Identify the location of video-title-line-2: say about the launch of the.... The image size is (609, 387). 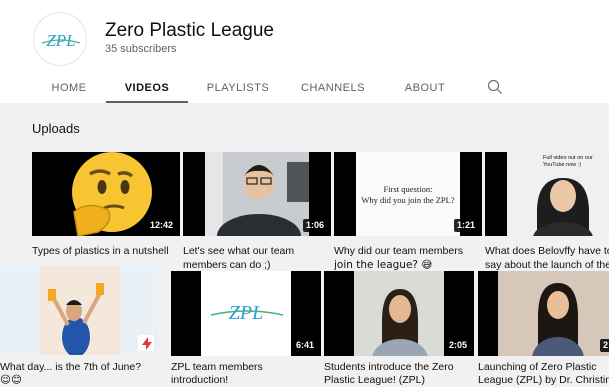
(547, 265).